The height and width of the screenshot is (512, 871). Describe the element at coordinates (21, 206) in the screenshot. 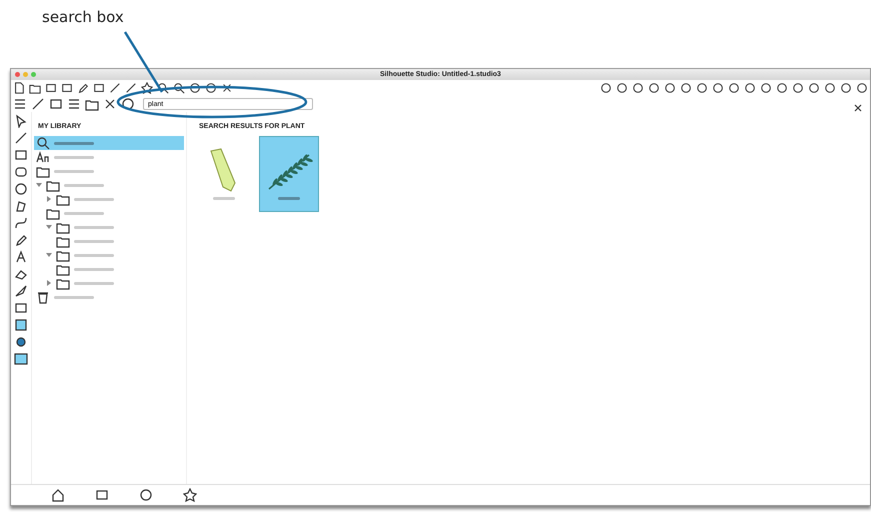

I see `polygon-icon` at that location.